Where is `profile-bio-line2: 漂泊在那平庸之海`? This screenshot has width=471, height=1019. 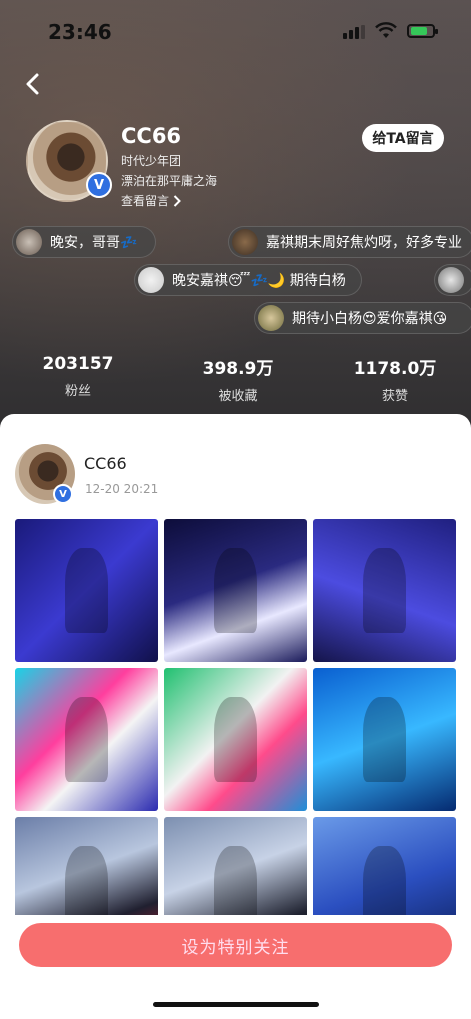 profile-bio-line2: 漂泊在那平庸之海 is located at coordinates (169, 181).